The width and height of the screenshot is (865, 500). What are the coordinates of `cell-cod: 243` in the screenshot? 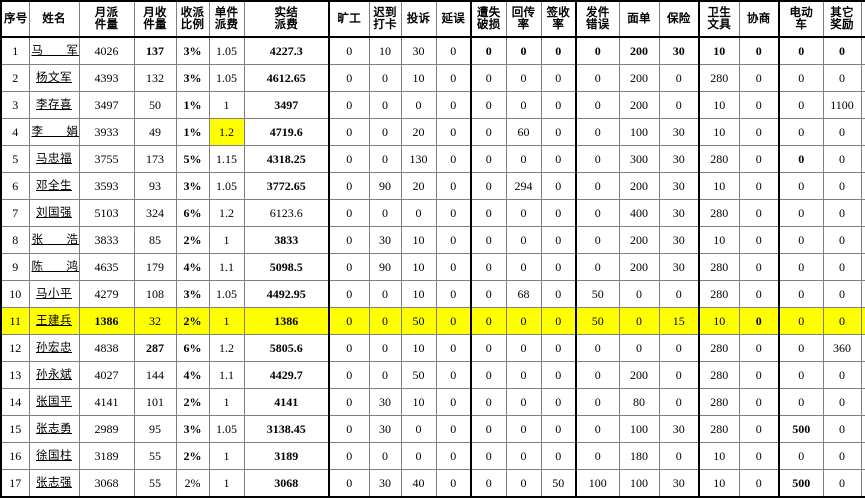 It's located at (862, 267).